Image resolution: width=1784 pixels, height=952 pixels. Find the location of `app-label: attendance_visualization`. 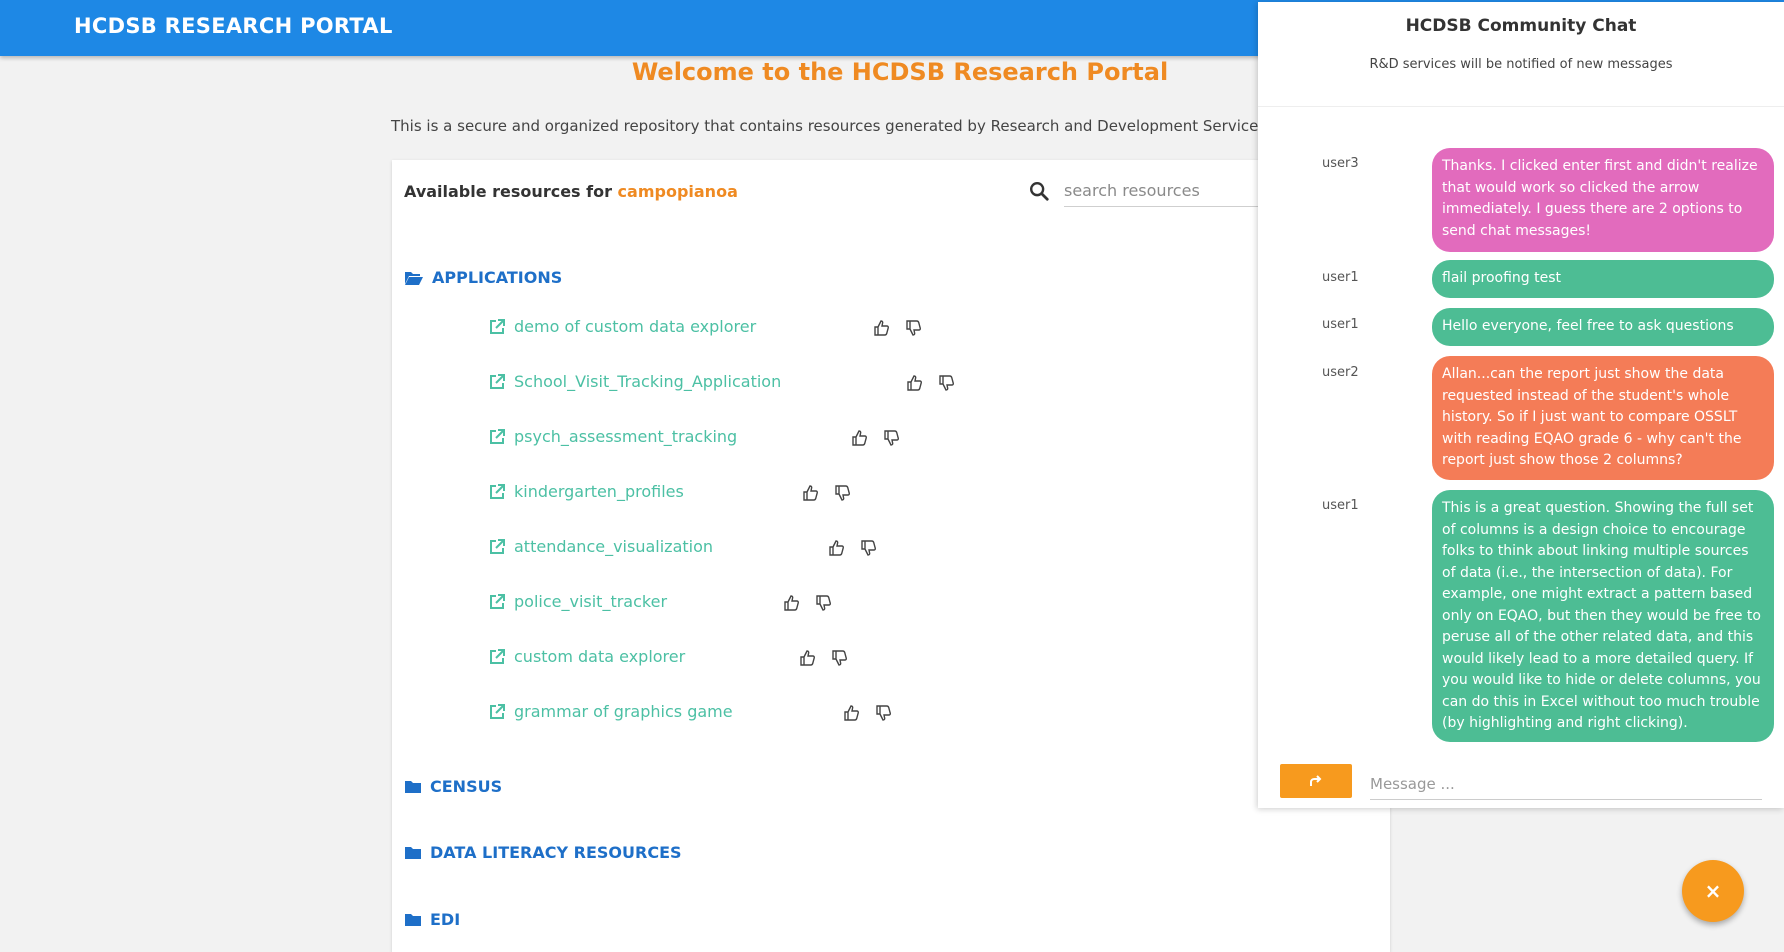

app-label: attendance_visualization is located at coordinates (614, 546).